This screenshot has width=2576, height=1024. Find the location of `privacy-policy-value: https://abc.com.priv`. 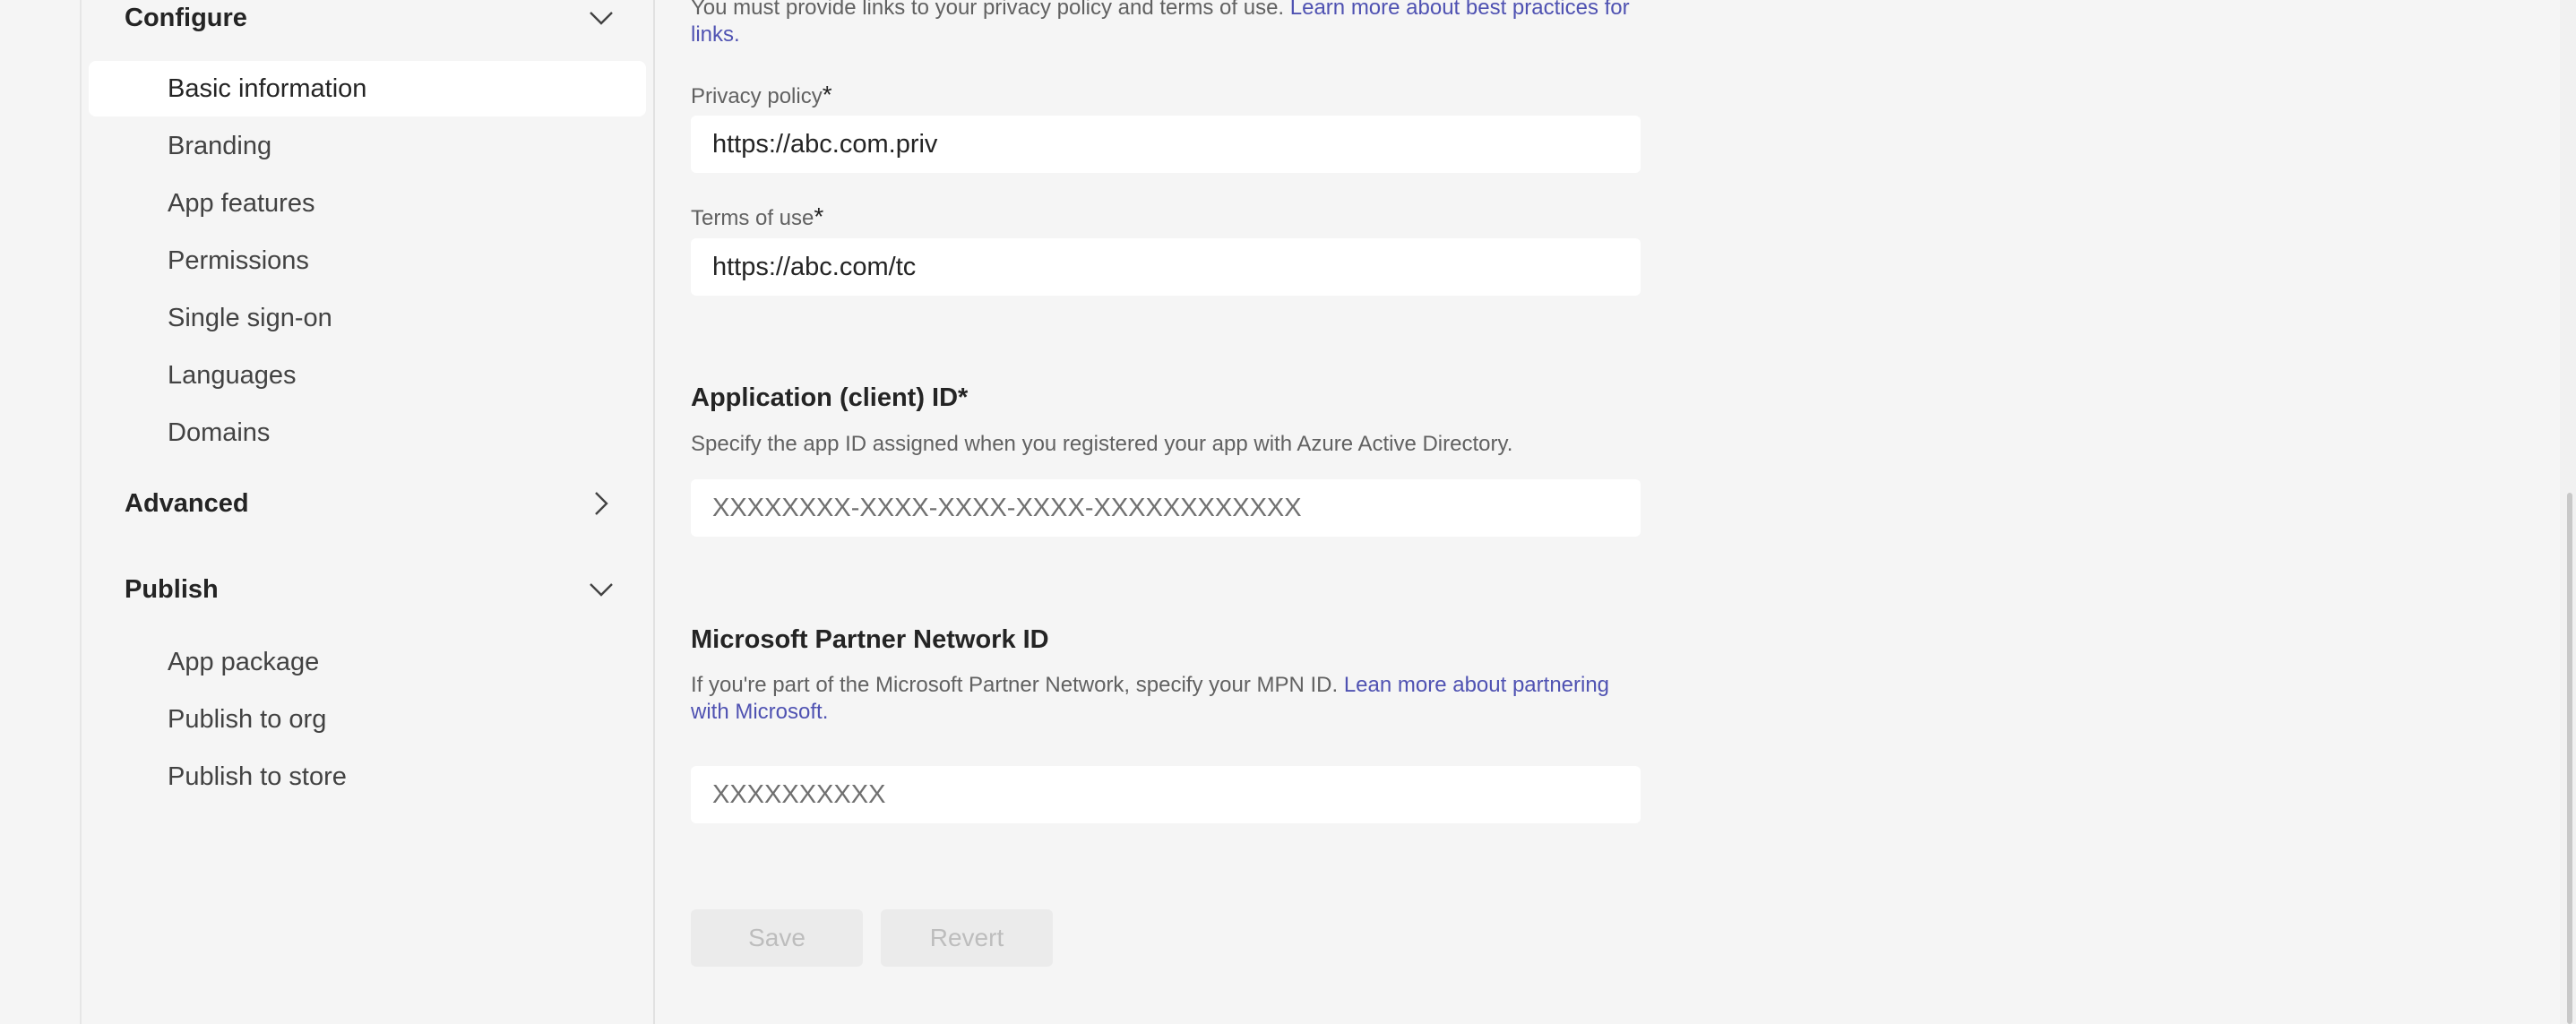

privacy-policy-value: https://abc.com.priv is located at coordinates (825, 144).